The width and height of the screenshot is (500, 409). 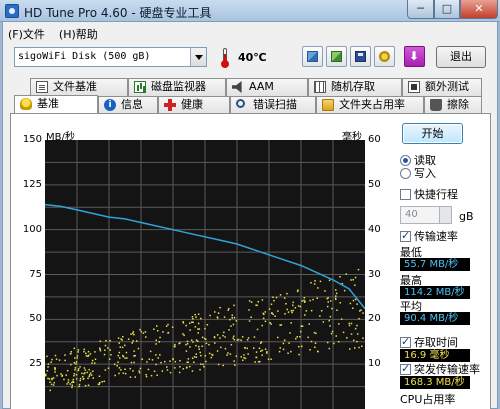 I want to click on access-time-checkbox: 存取时间, so click(x=429, y=342).